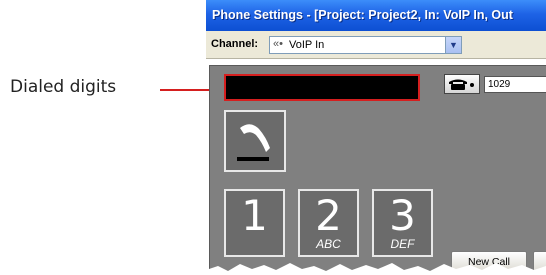 The height and width of the screenshot is (275, 546). What do you see at coordinates (254, 215) in the screenshot?
I see `key-digit: 1` at bounding box center [254, 215].